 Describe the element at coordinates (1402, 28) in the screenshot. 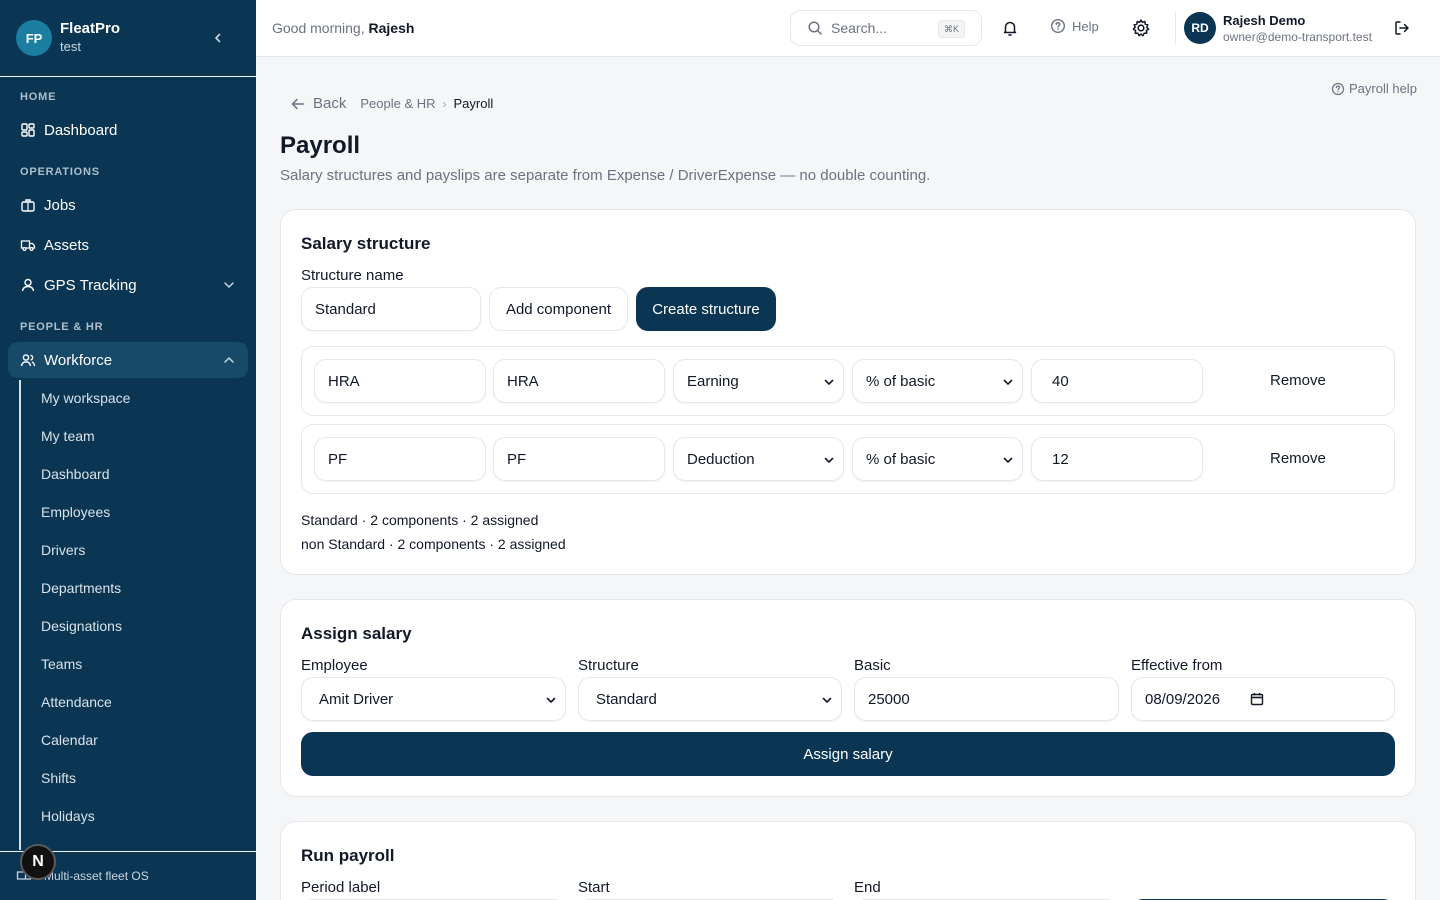

I see `logout-button` at that location.